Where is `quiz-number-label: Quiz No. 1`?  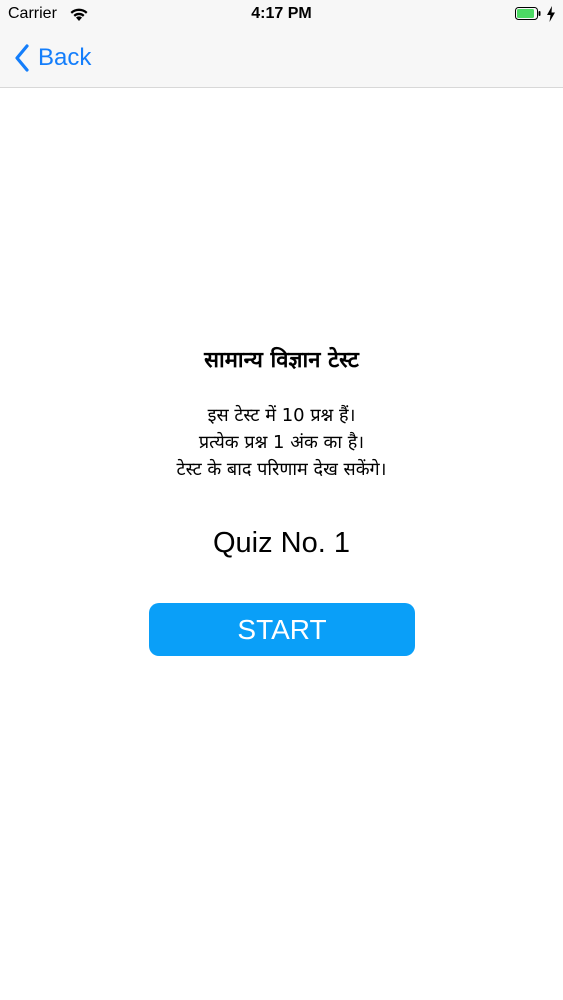
quiz-number-label: Quiz No. 1 is located at coordinates (281, 543).